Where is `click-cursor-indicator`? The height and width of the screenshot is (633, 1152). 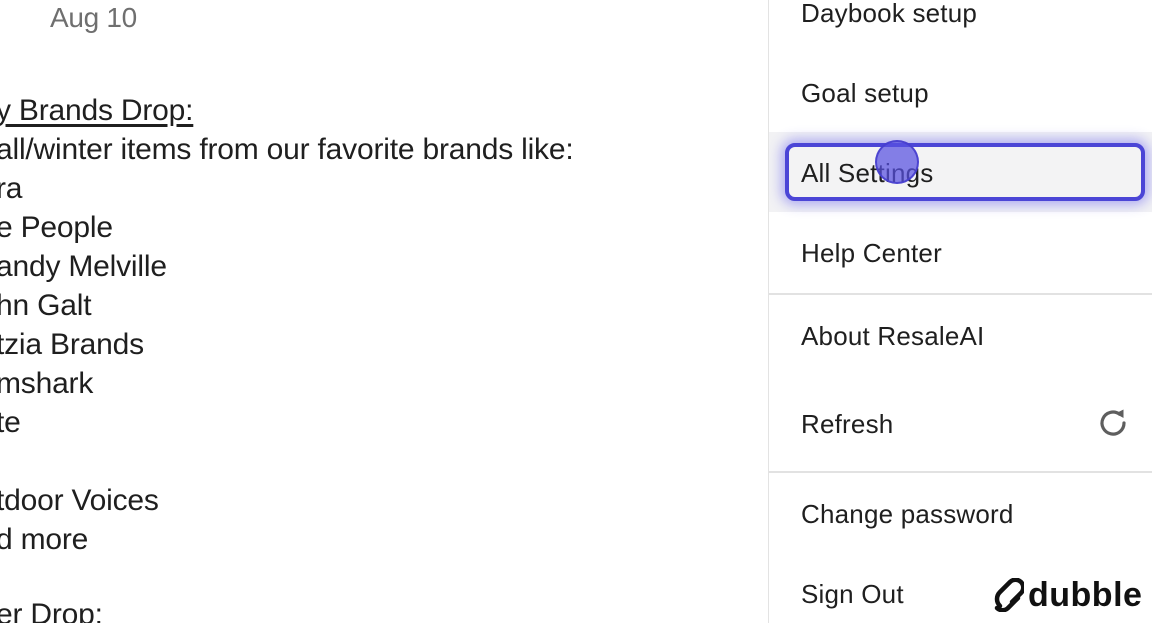
click-cursor-indicator is located at coordinates (897, 162).